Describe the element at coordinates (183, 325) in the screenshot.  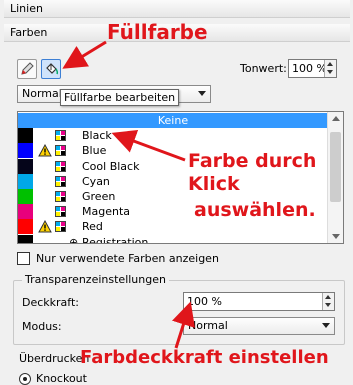
I see `arrow-to-opacity` at that location.